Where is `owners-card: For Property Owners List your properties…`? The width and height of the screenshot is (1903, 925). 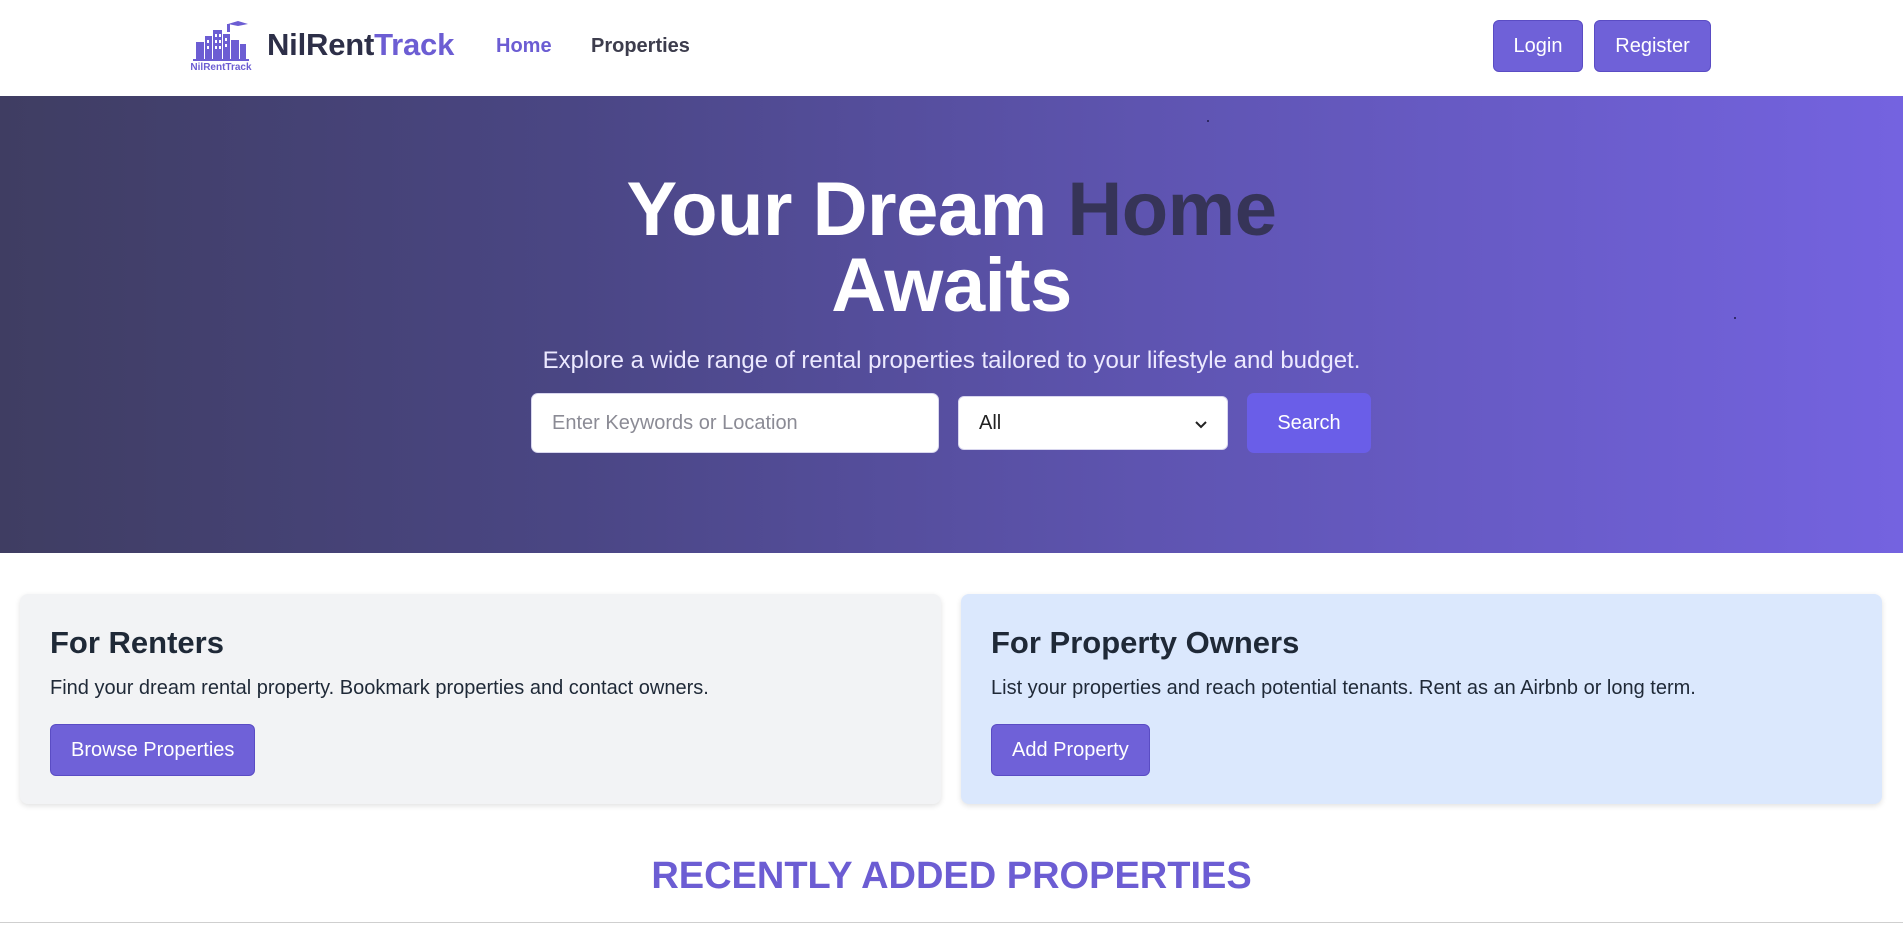 owners-card: For Property Owners List your properties… is located at coordinates (1421, 699).